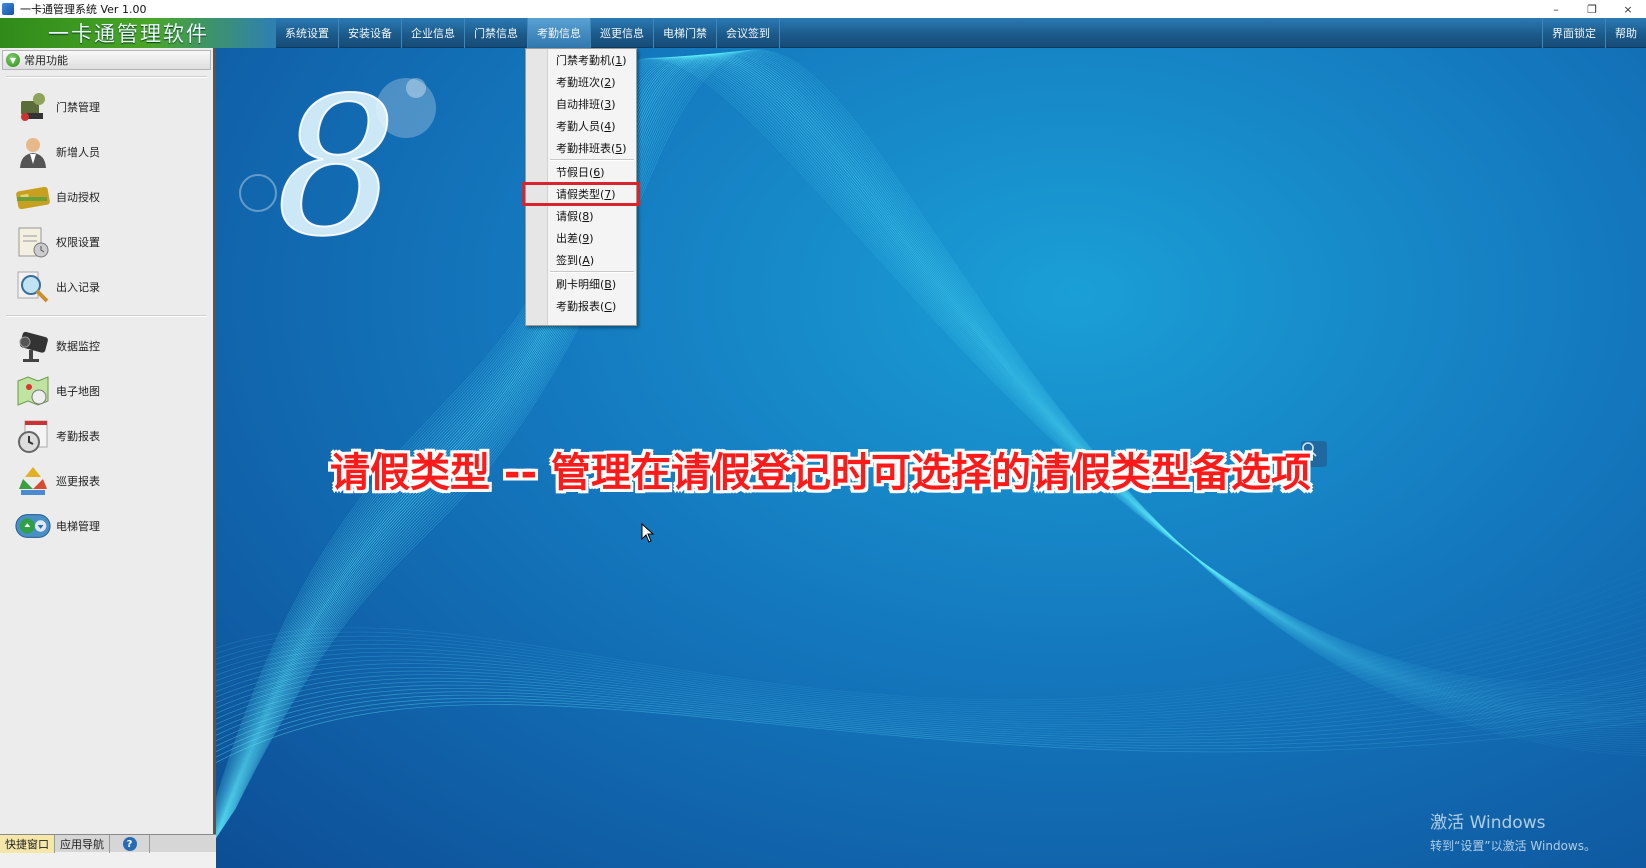  I want to click on title-bar: 一卡通管理系统 Ver 1.00 – ❐ ×, so click(823, 9).